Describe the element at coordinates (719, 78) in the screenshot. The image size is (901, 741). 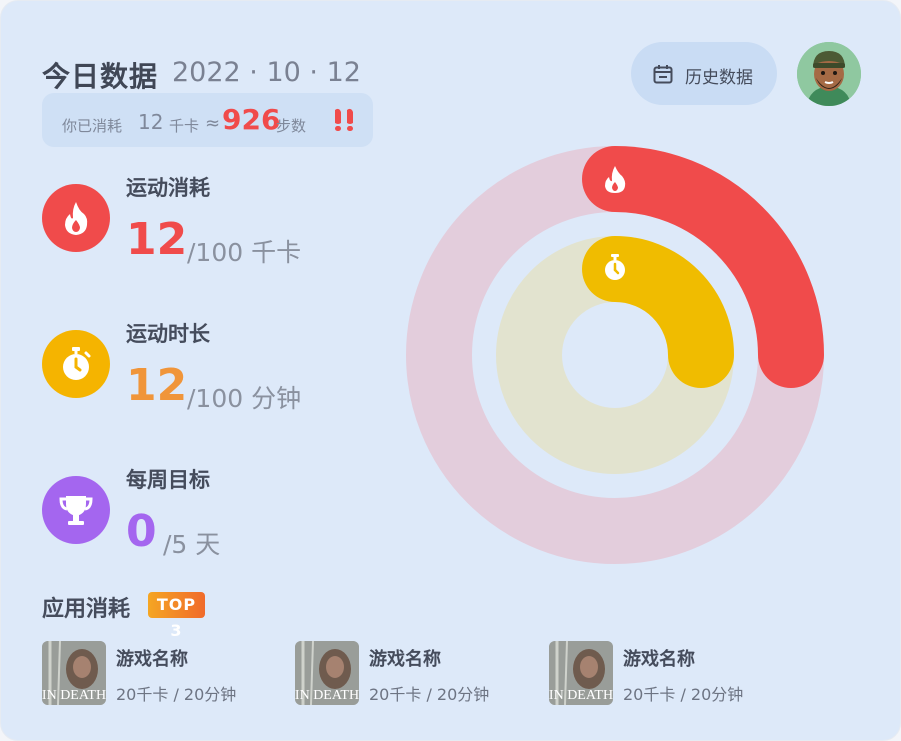
I see `history-button-label: 历史数据` at that location.